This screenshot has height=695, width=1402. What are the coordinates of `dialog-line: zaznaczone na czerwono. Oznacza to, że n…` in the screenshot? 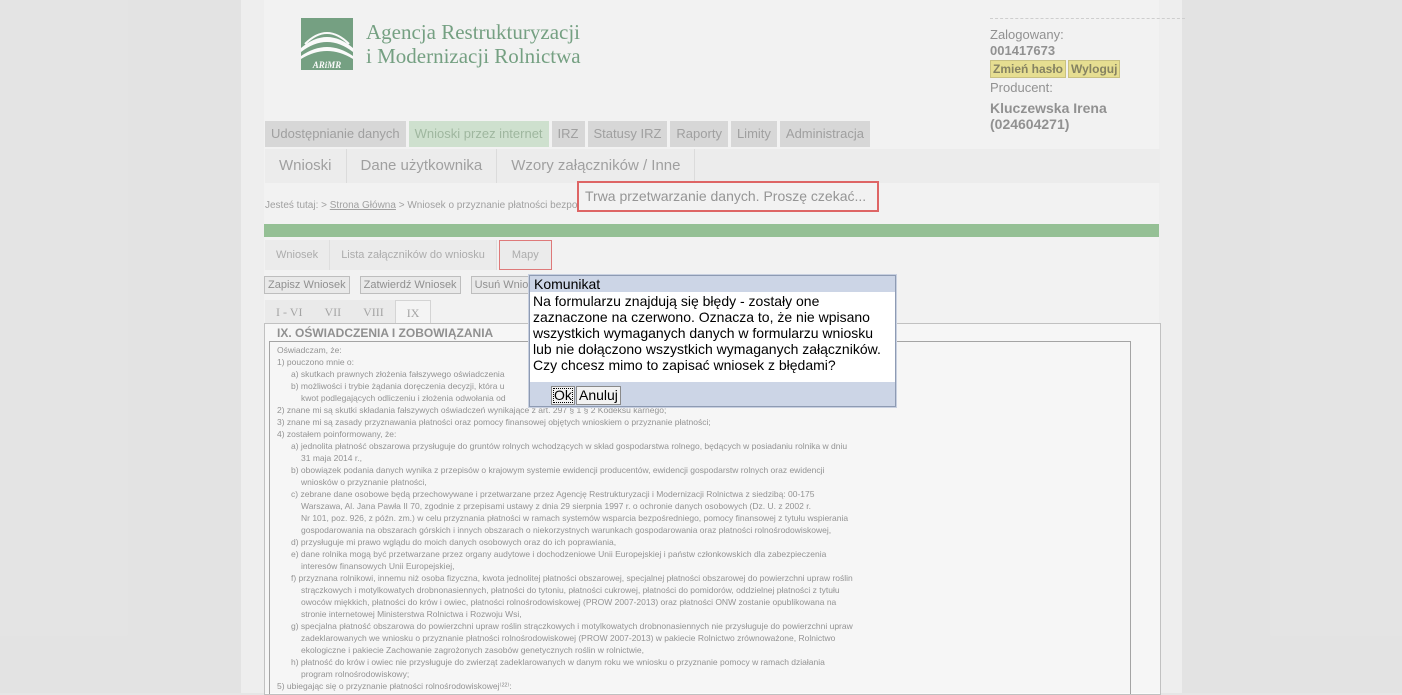 It's located at (701, 317).